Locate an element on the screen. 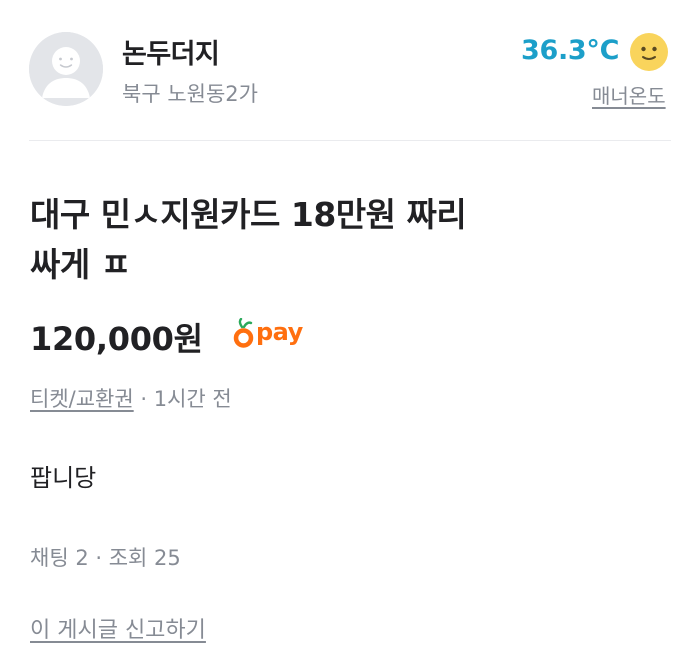 This screenshot has width=700, height=672. carrot-pay-icon is located at coordinates (243, 333).